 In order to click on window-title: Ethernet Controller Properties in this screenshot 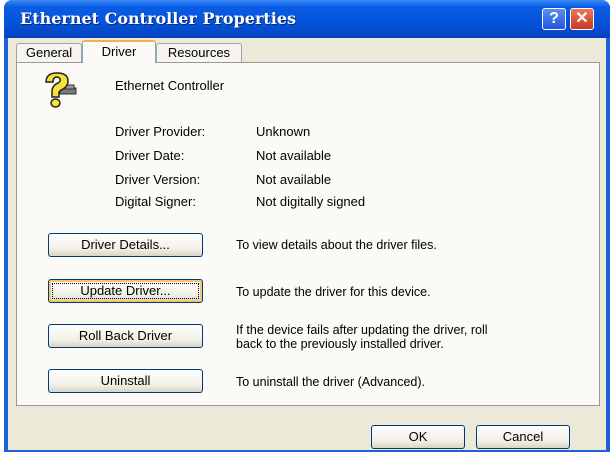, I will do `click(158, 18)`.